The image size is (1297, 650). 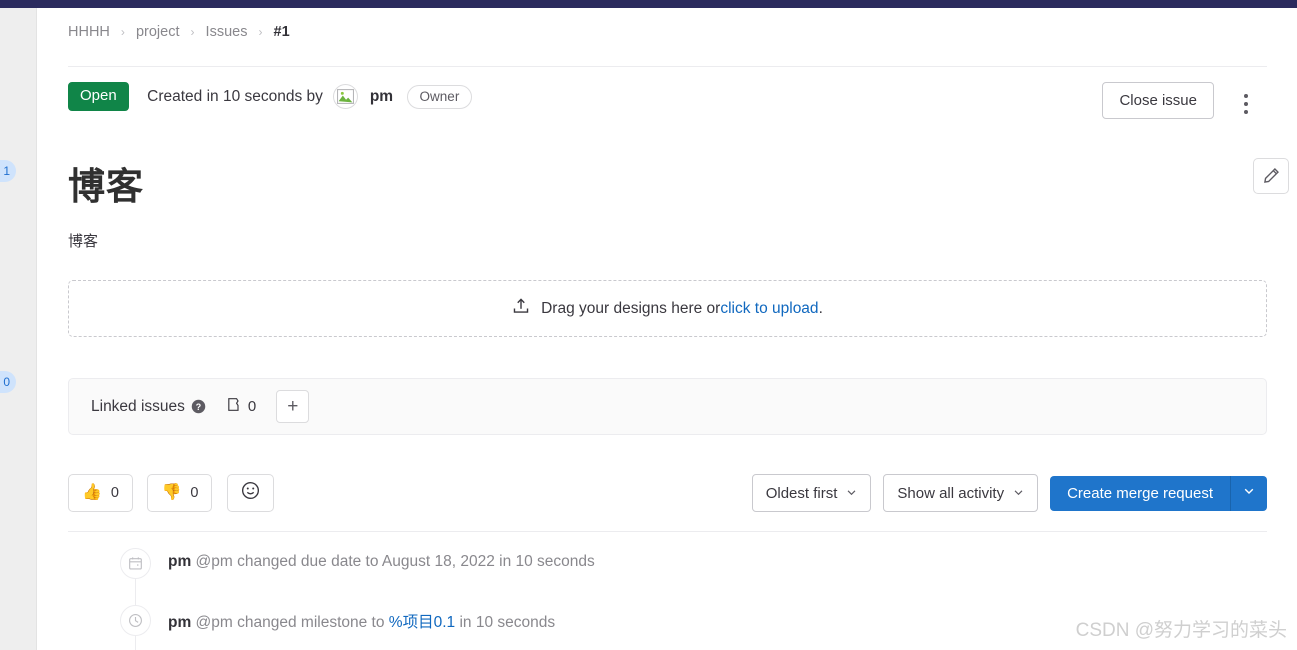 What do you see at coordinates (290, 622) in the screenshot?
I see `activity-body-before: @pm changed milestone to` at bounding box center [290, 622].